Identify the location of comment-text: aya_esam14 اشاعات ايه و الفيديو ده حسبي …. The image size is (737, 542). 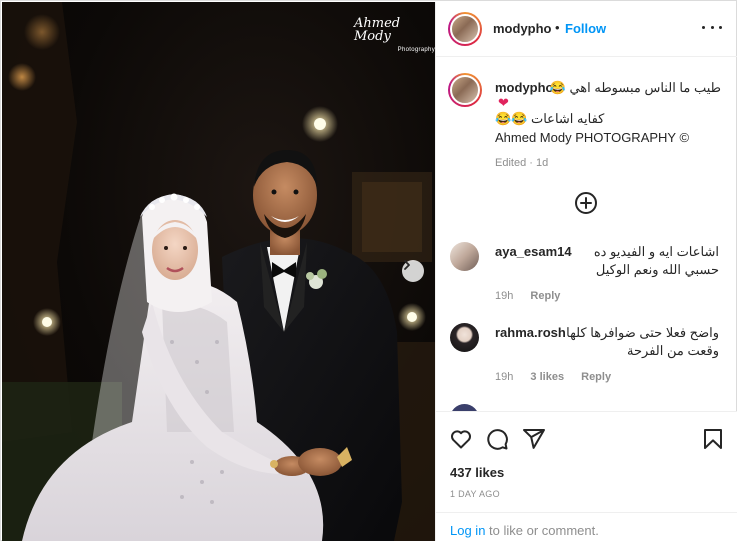
(607, 261).